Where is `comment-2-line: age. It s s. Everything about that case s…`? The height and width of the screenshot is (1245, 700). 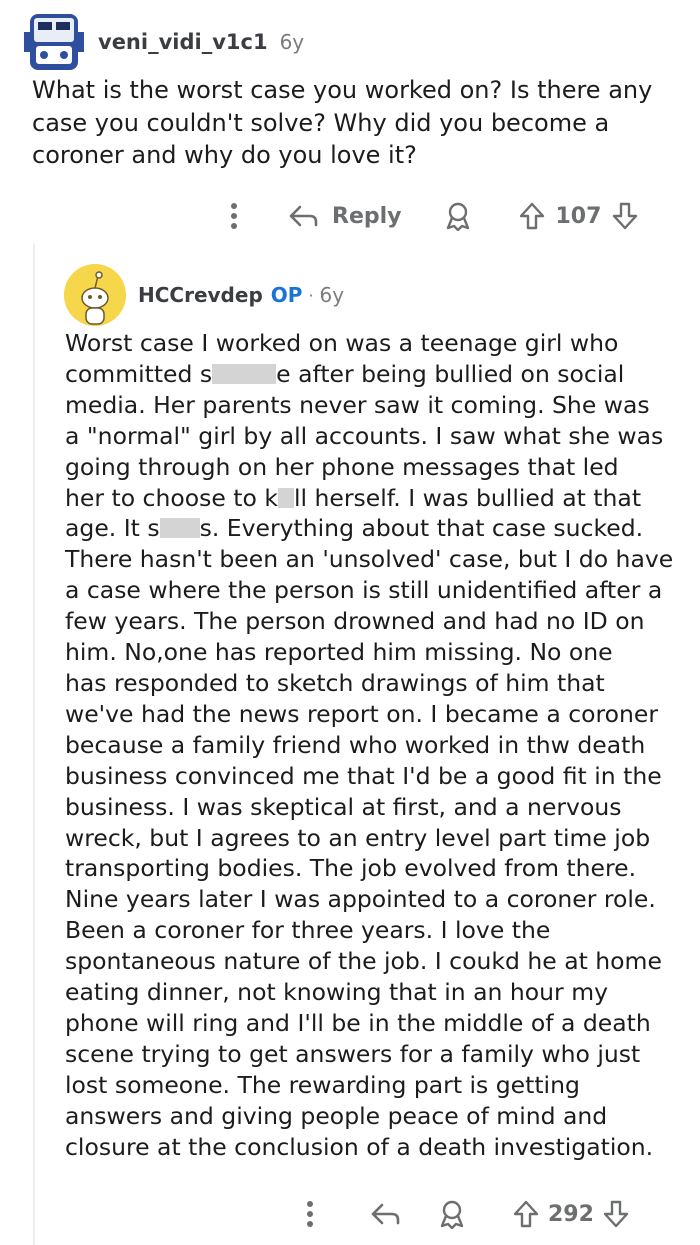
comment-2-line: age. It s s. Everything about that case s… is located at coordinates (354, 528).